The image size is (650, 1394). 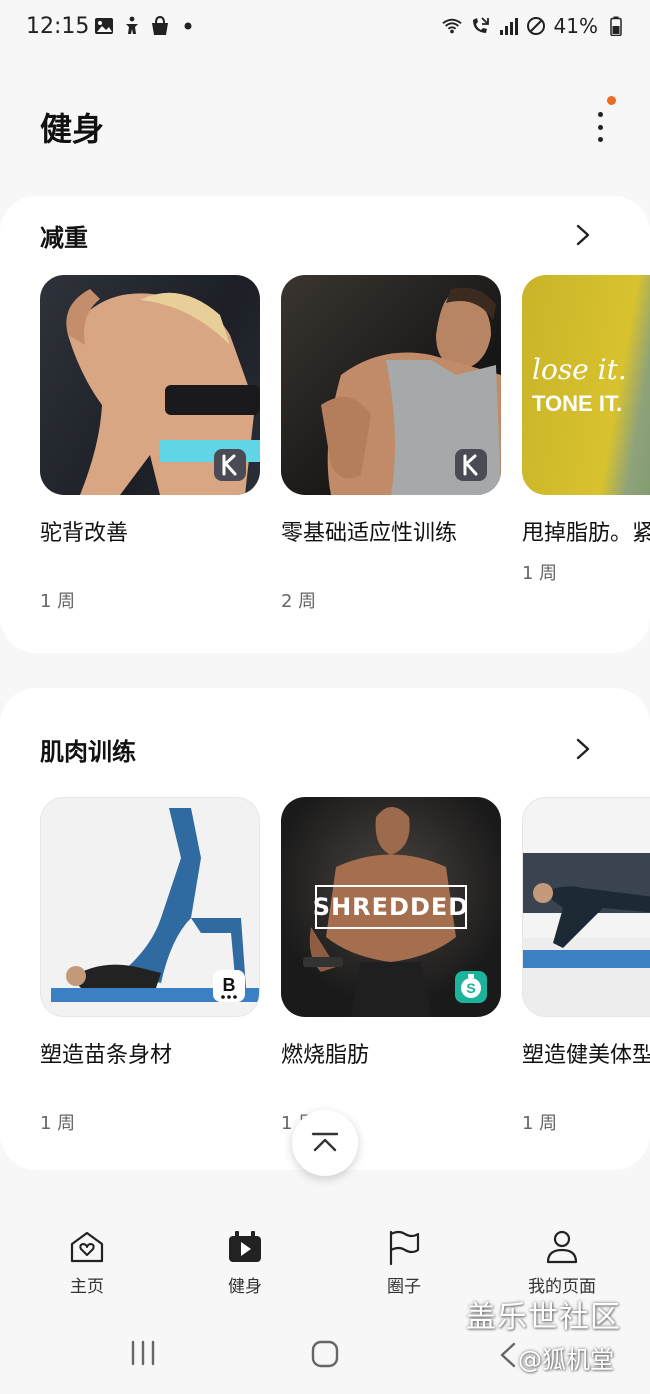 What do you see at coordinates (562, 1247) in the screenshot?
I see `person-icon` at bounding box center [562, 1247].